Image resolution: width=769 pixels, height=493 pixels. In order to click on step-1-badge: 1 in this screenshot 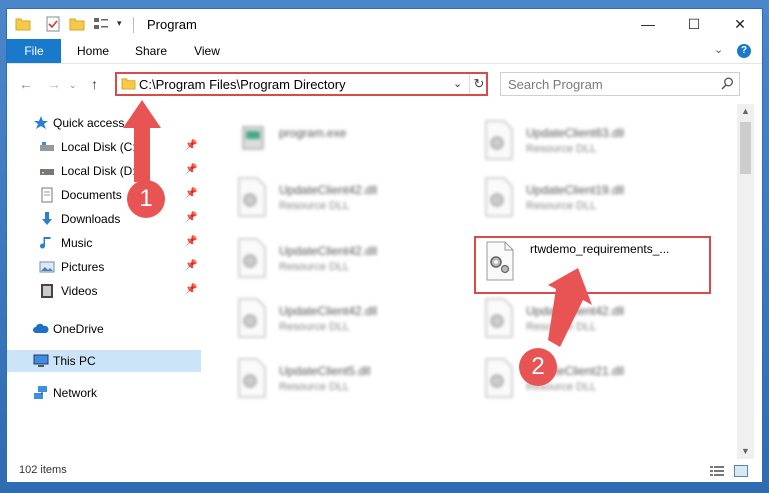, I will do `click(146, 199)`.